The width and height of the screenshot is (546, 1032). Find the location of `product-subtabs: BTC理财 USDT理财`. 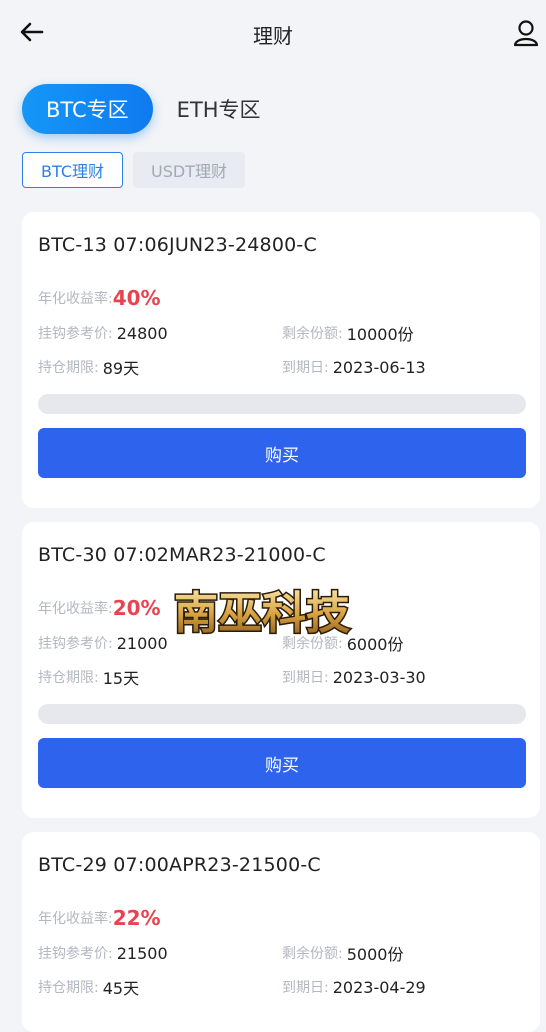

product-subtabs: BTC理财 USDT理财 is located at coordinates (133, 170).